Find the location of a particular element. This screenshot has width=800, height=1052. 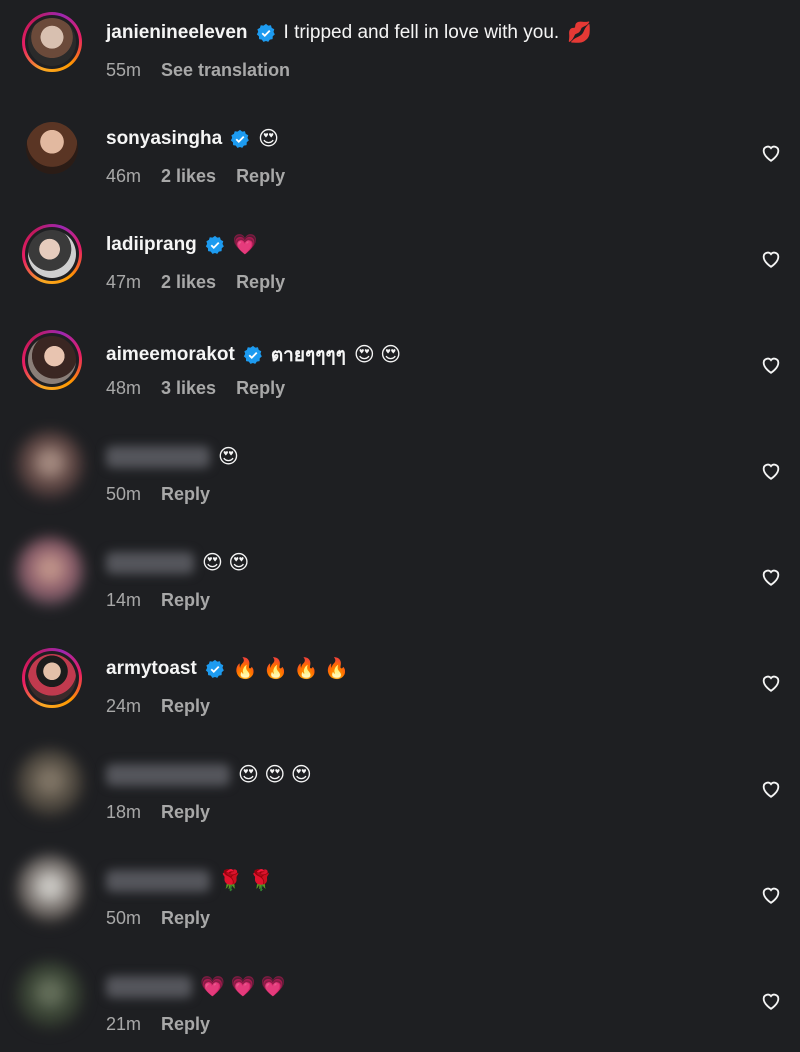

comment-row: 😍 50m Reply is located at coordinates (400, 477).